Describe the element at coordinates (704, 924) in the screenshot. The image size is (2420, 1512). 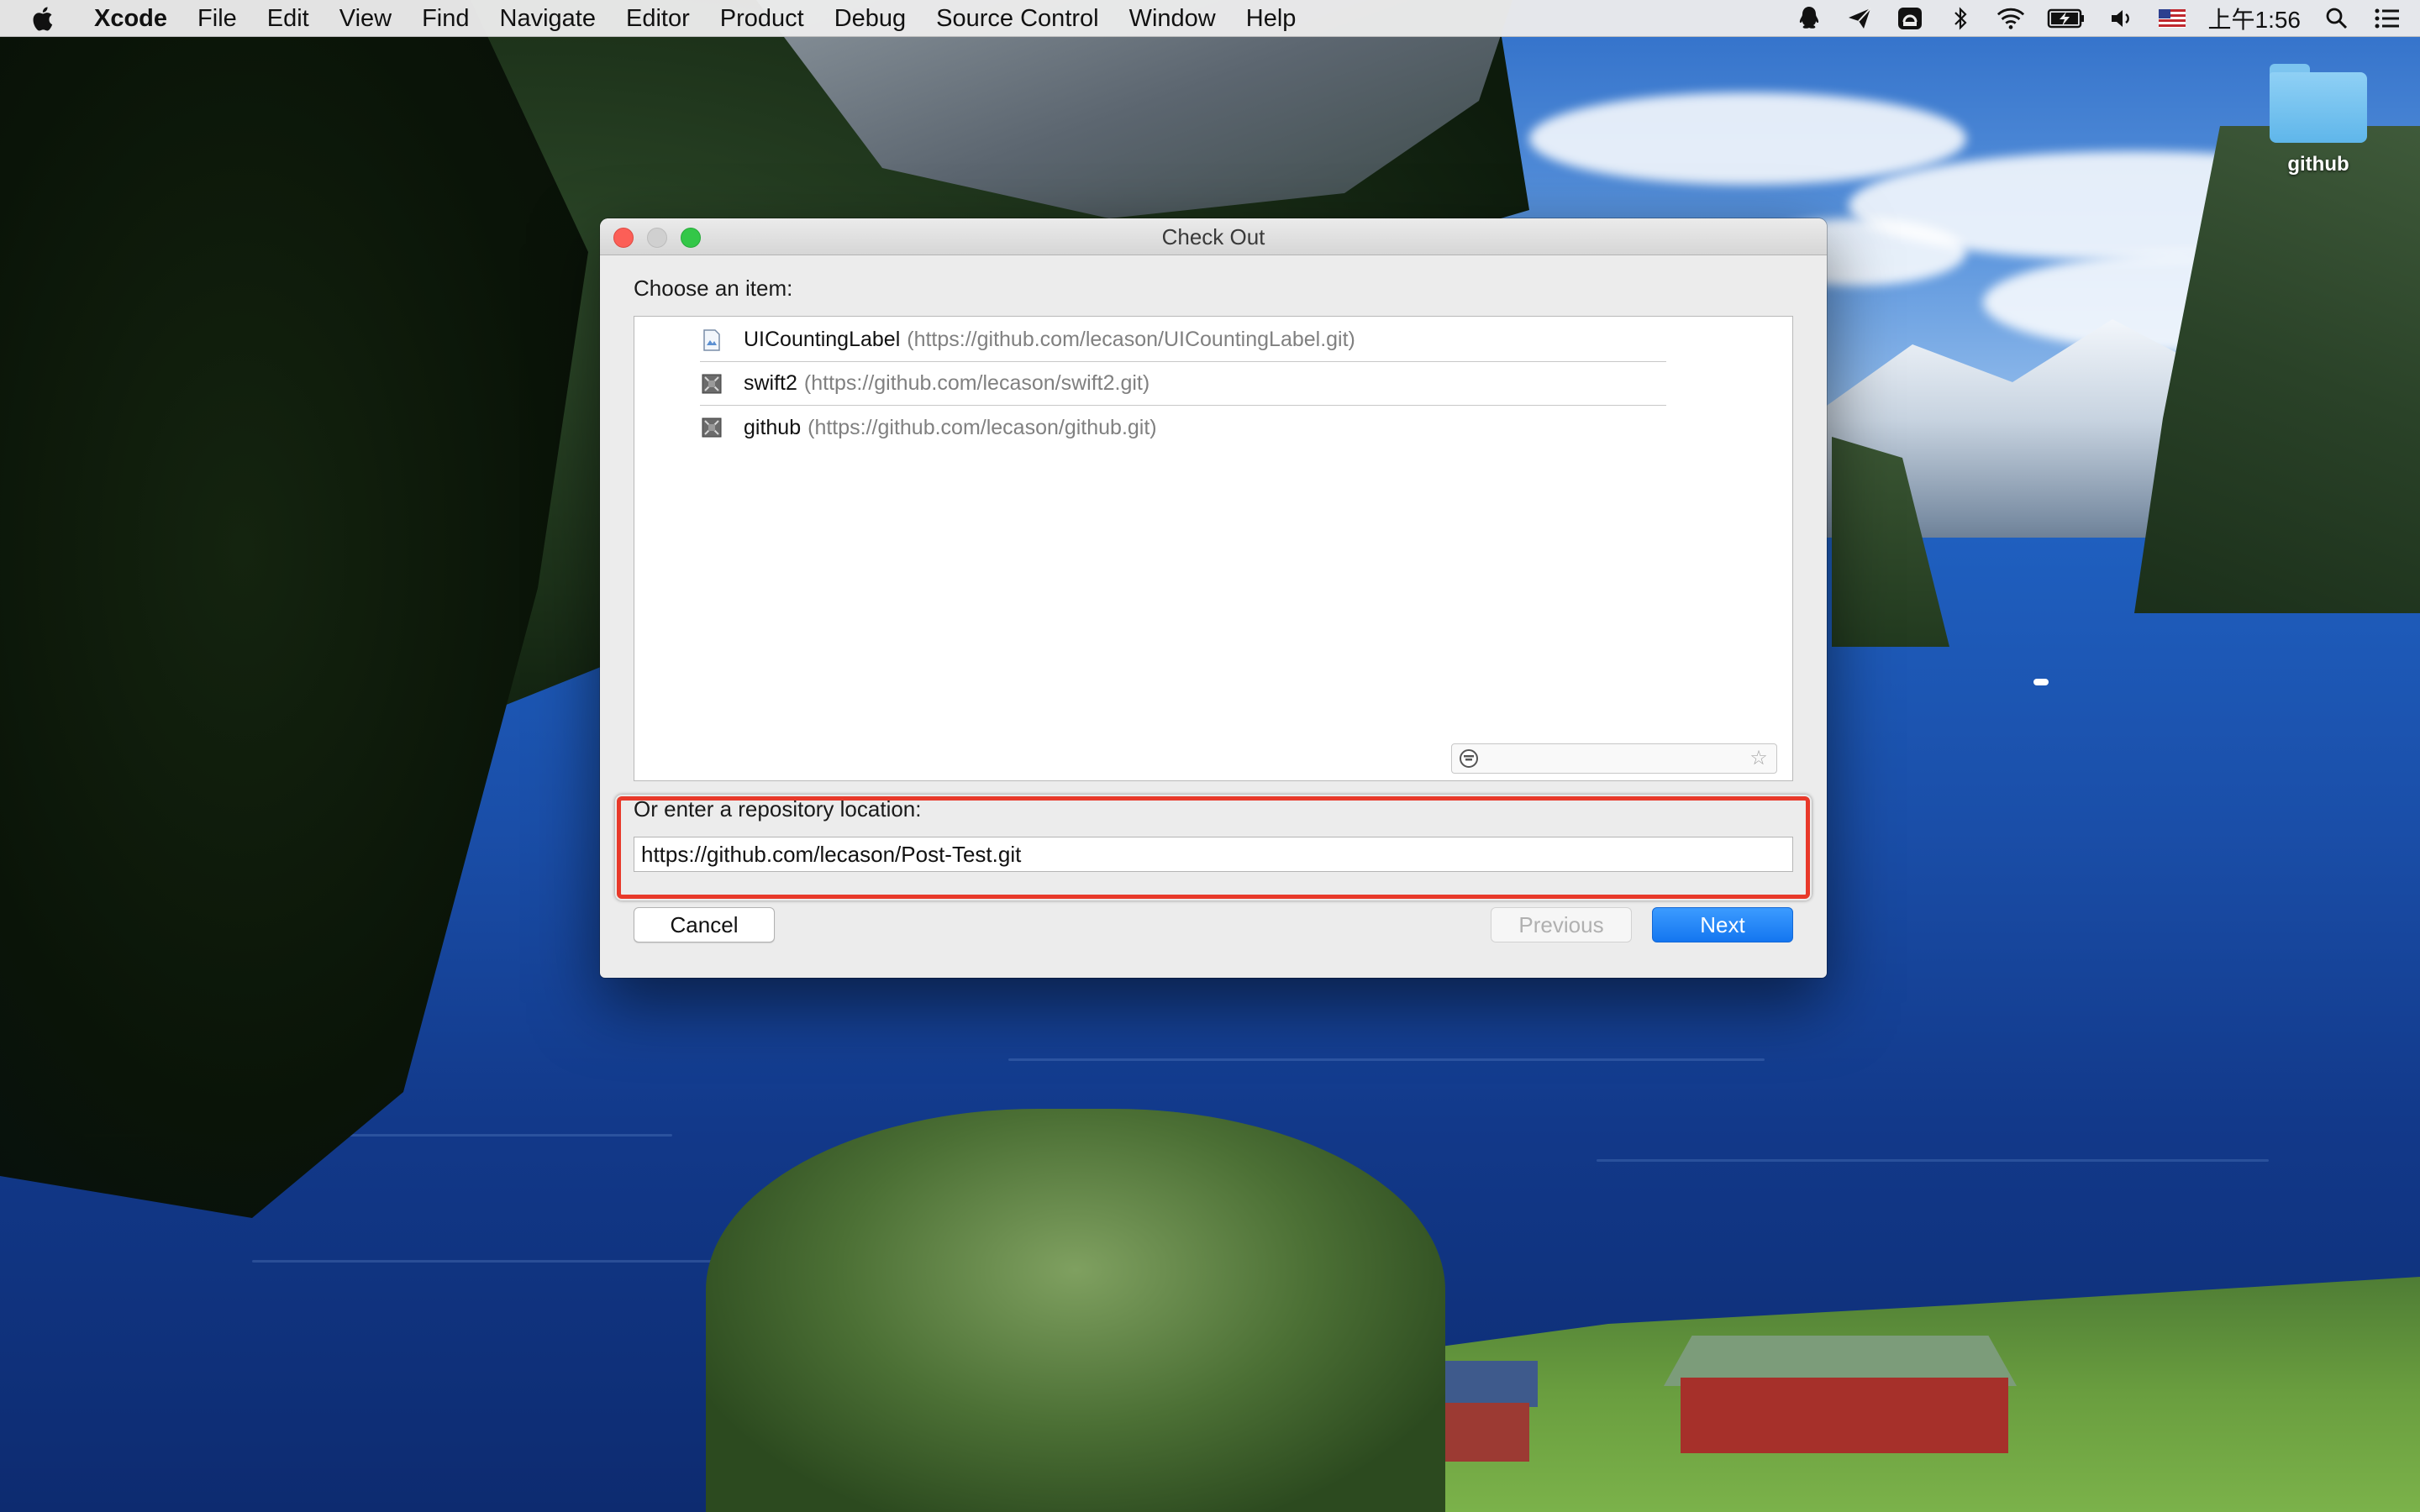
I see `cancel-button: Cancel` at that location.